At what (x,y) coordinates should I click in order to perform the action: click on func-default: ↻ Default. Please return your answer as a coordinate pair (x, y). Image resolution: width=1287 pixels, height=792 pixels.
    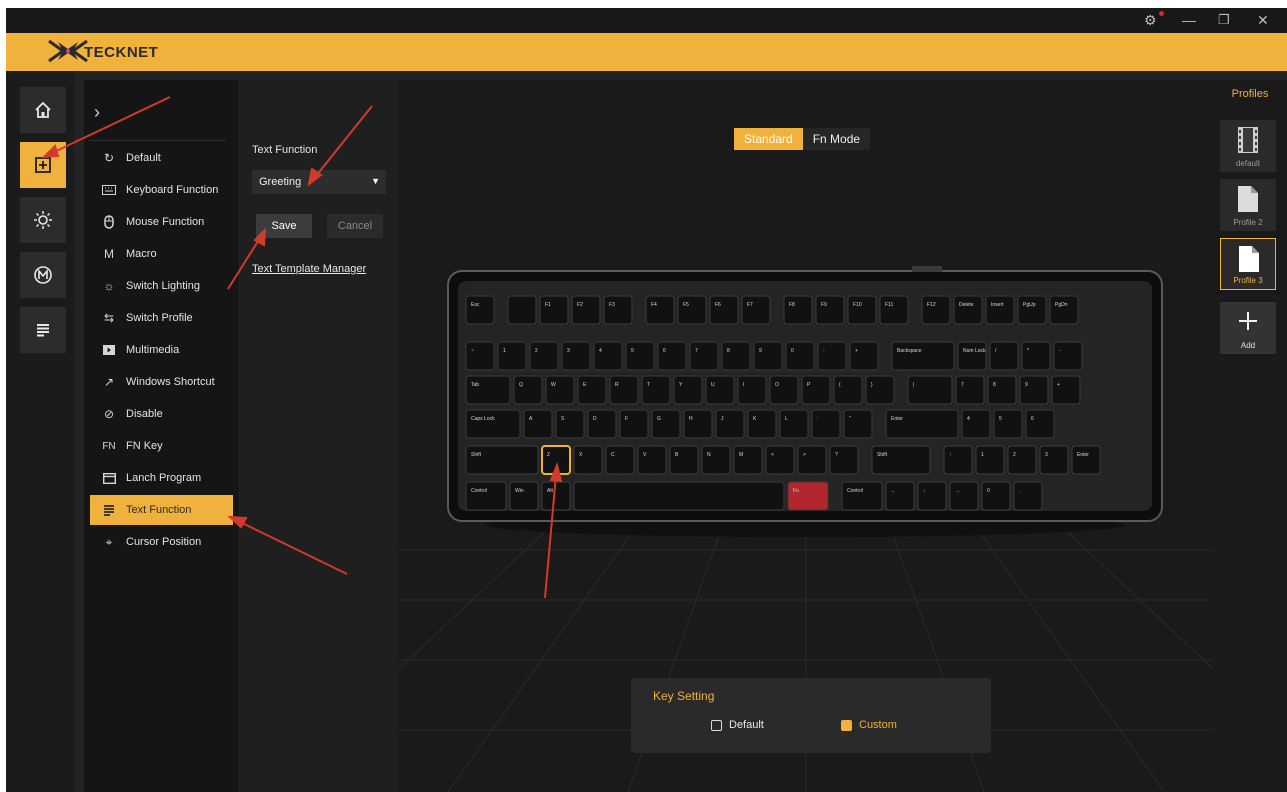
    Looking at the image, I should click on (161, 158).